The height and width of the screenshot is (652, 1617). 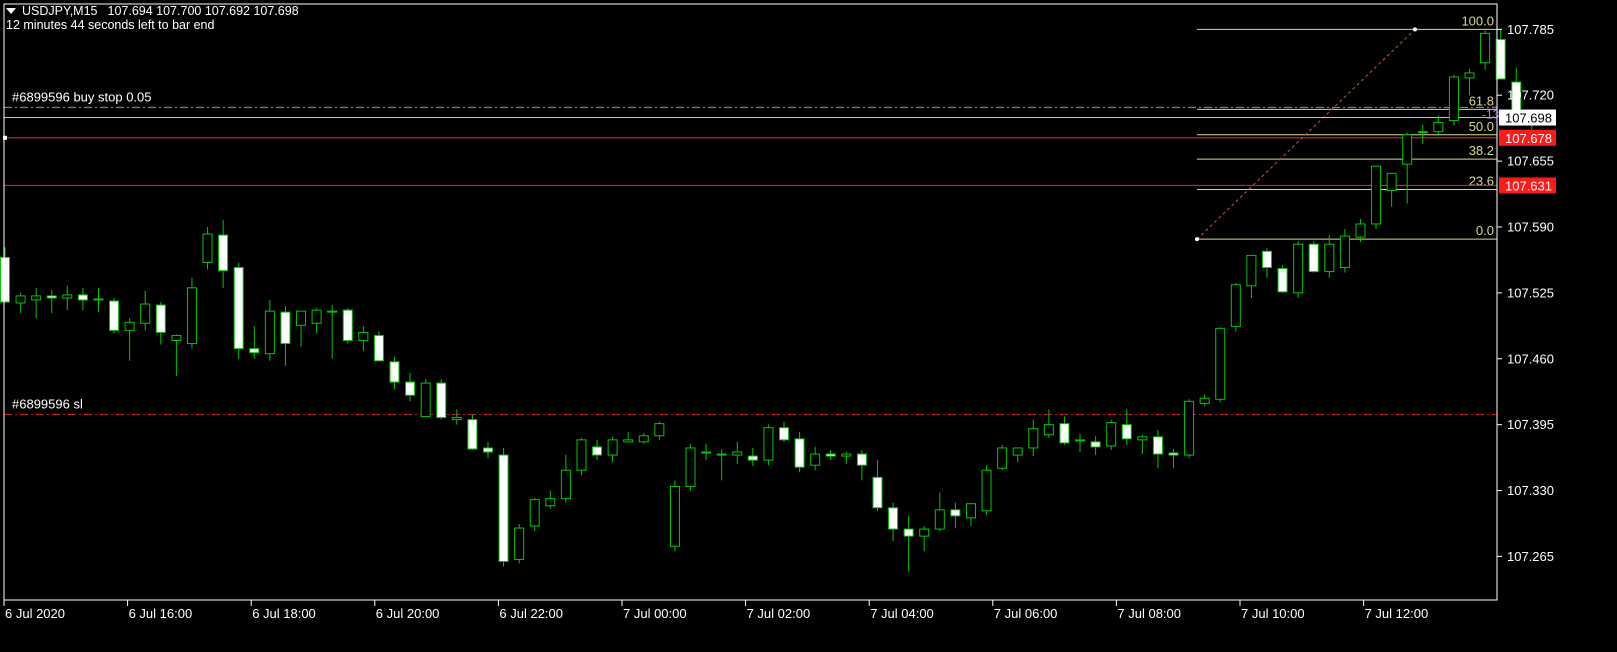 I want to click on spread-marker: -13, so click(x=1491, y=115).